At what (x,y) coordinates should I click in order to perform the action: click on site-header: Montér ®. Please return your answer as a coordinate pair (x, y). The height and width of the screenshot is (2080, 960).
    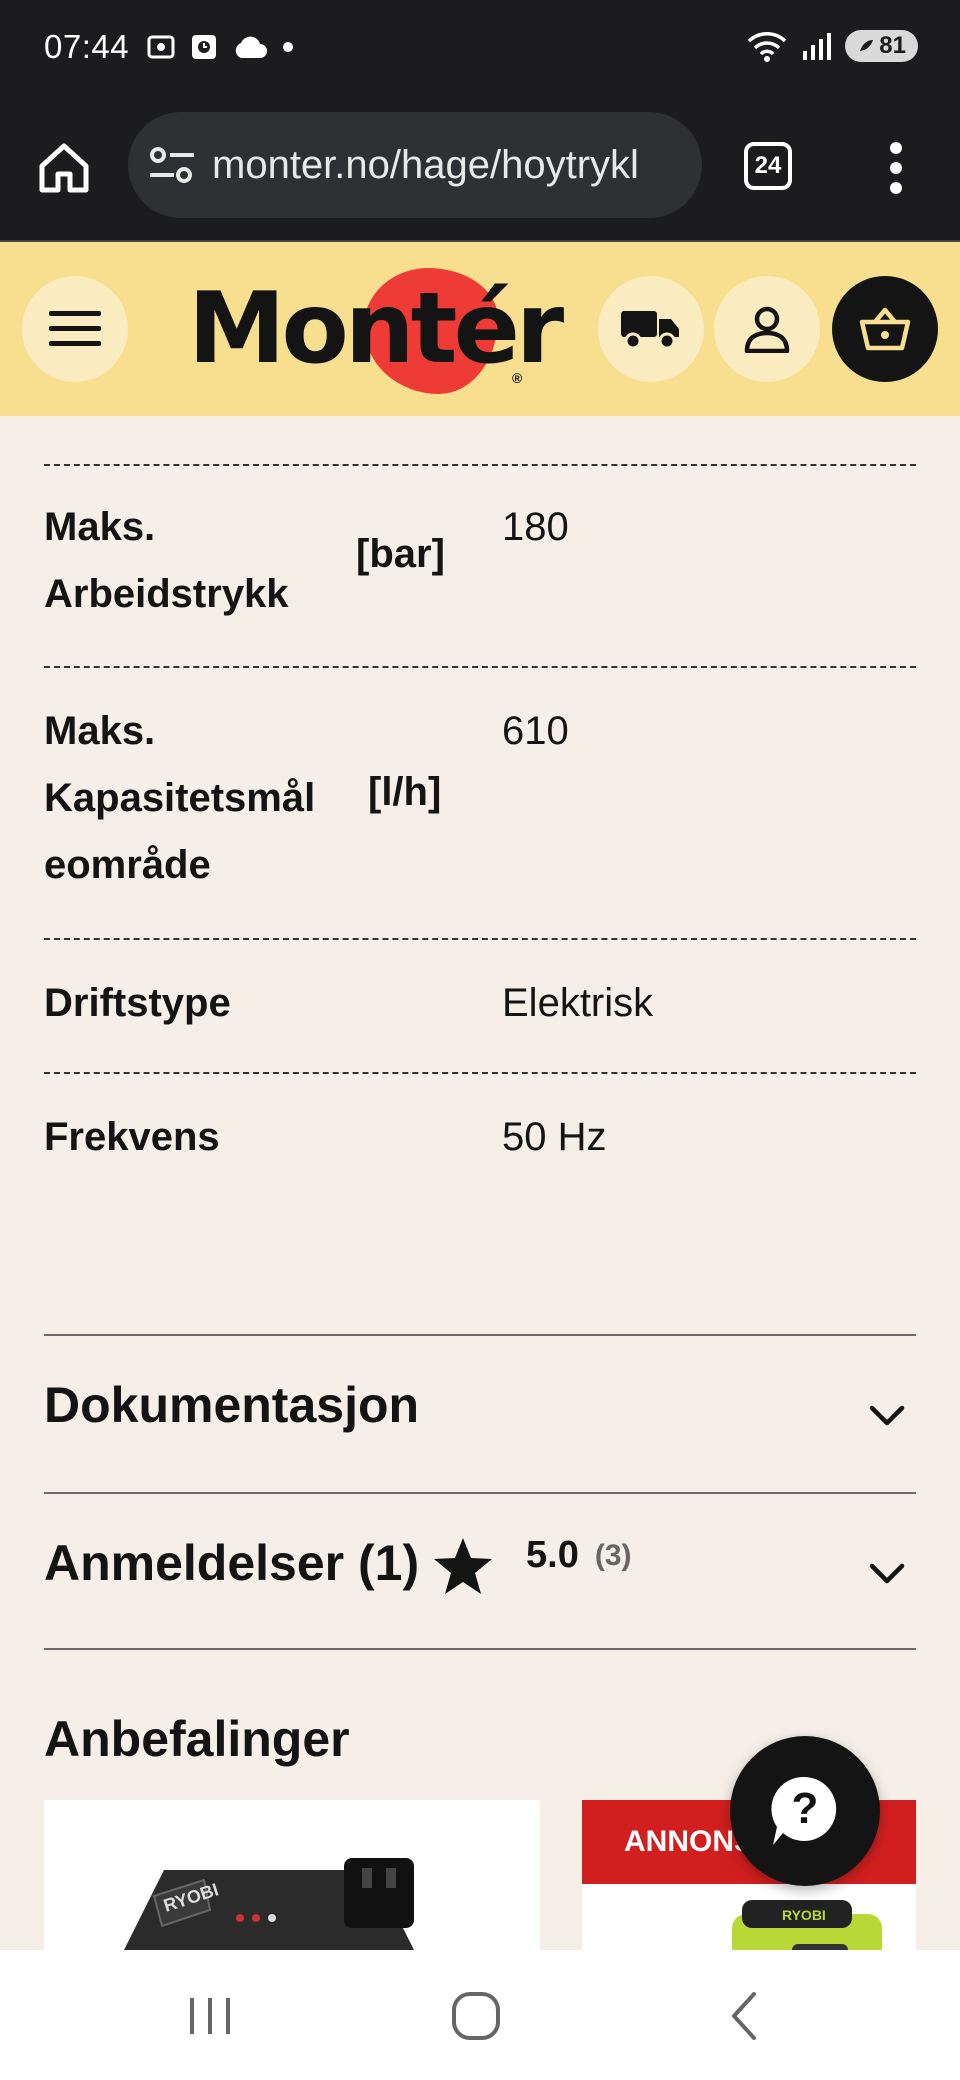
    Looking at the image, I should click on (480, 329).